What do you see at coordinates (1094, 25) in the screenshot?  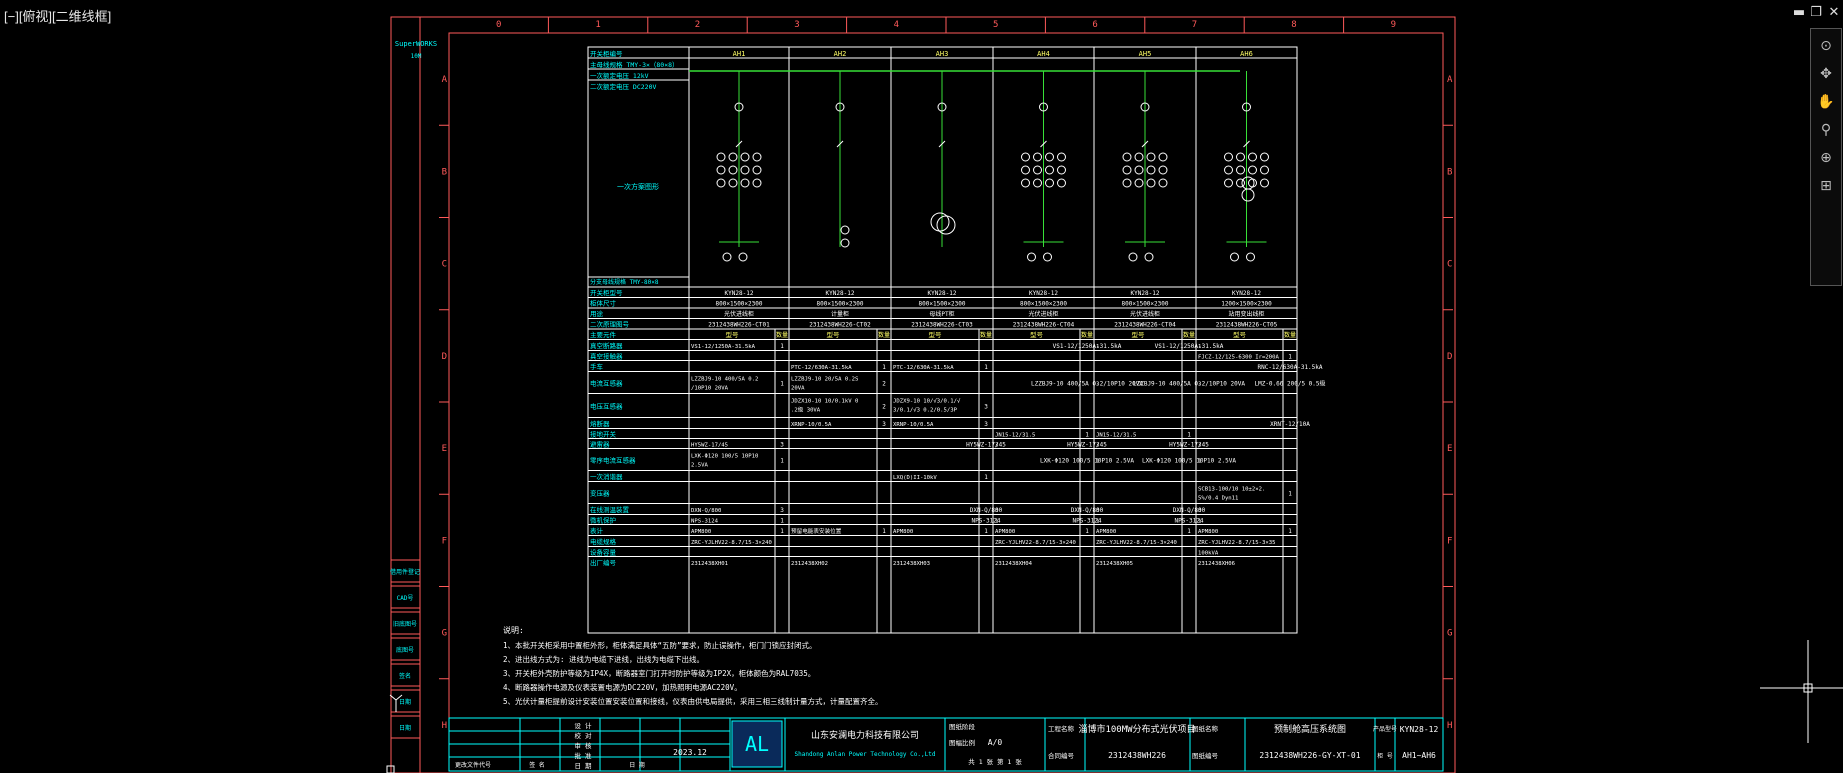 I see `border-col-number: 6` at bounding box center [1094, 25].